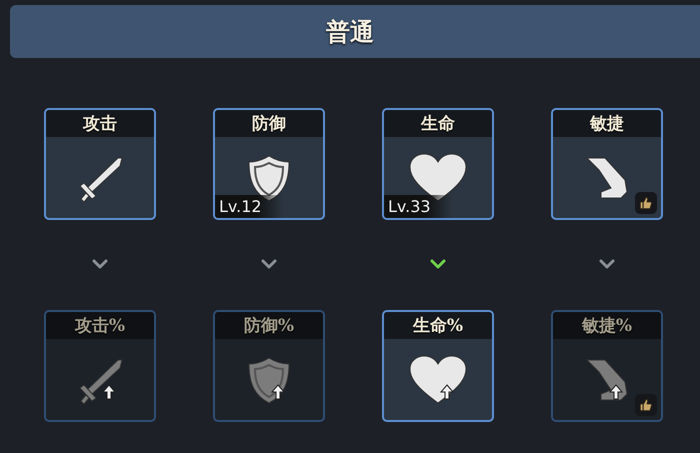 The height and width of the screenshot is (453, 700). What do you see at coordinates (269, 366) in the screenshot?
I see `stat-card: 防御%` at bounding box center [269, 366].